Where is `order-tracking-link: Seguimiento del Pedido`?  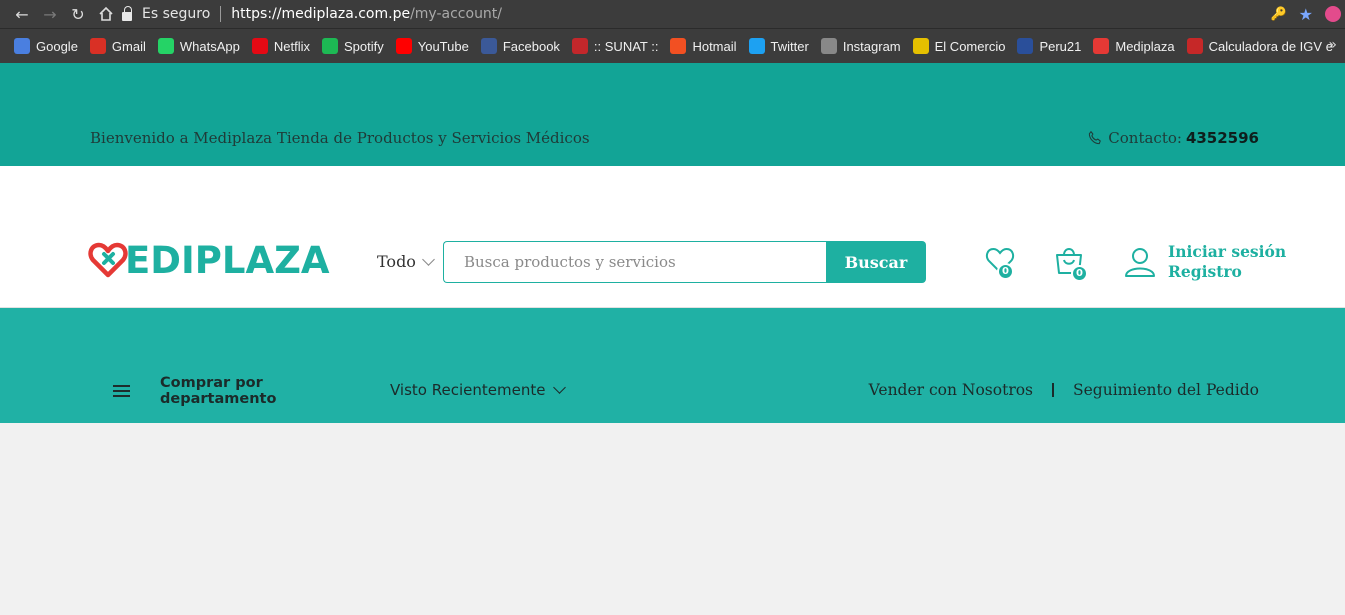 order-tracking-link: Seguimiento del Pedido is located at coordinates (1166, 390).